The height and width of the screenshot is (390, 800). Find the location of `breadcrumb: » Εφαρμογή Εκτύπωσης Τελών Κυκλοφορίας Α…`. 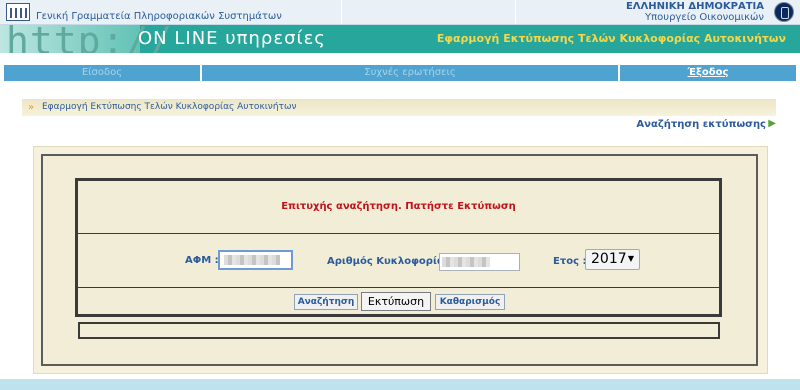

breadcrumb: » Εφαρμογή Εκτύπωσης Τελών Κυκλοφορίας Α… is located at coordinates (399, 107).